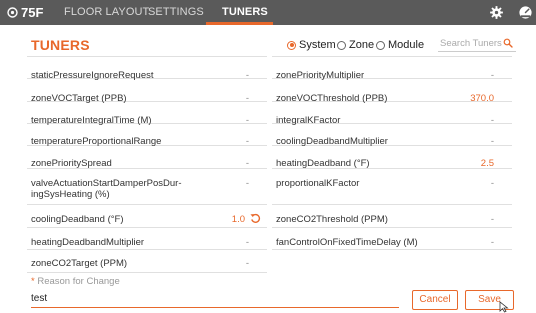 Image resolution: width=536 pixels, height=313 pixels. What do you see at coordinates (33, 281) in the screenshot?
I see `required-mark: *` at bounding box center [33, 281].